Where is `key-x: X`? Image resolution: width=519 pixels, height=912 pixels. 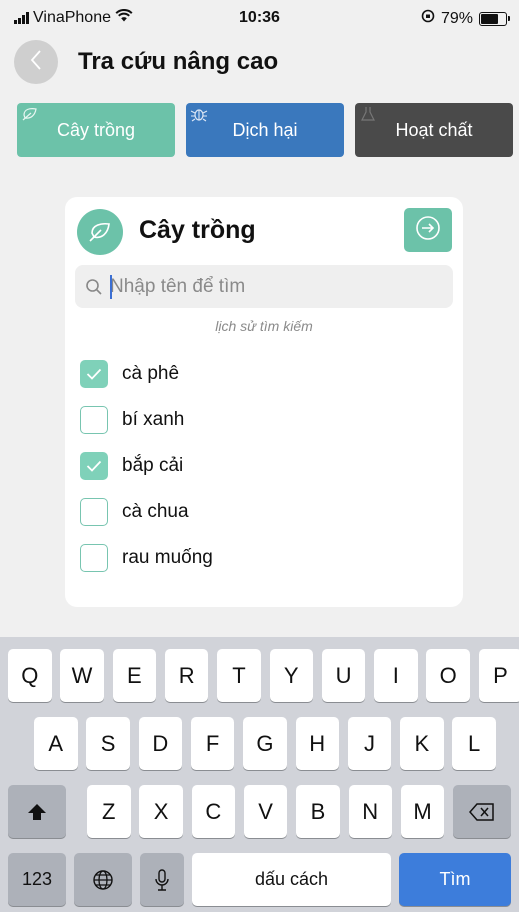 key-x: X is located at coordinates (161, 811).